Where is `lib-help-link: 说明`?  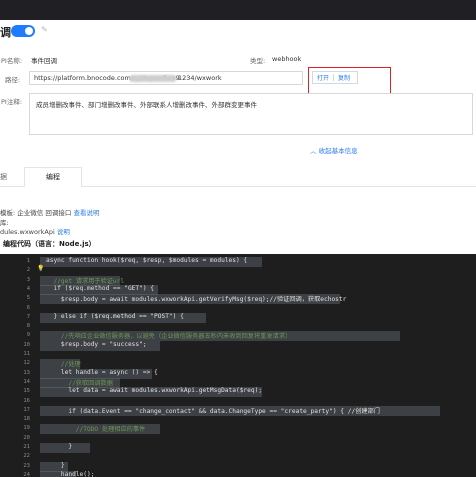
lib-help-link: 说明 is located at coordinates (63, 232).